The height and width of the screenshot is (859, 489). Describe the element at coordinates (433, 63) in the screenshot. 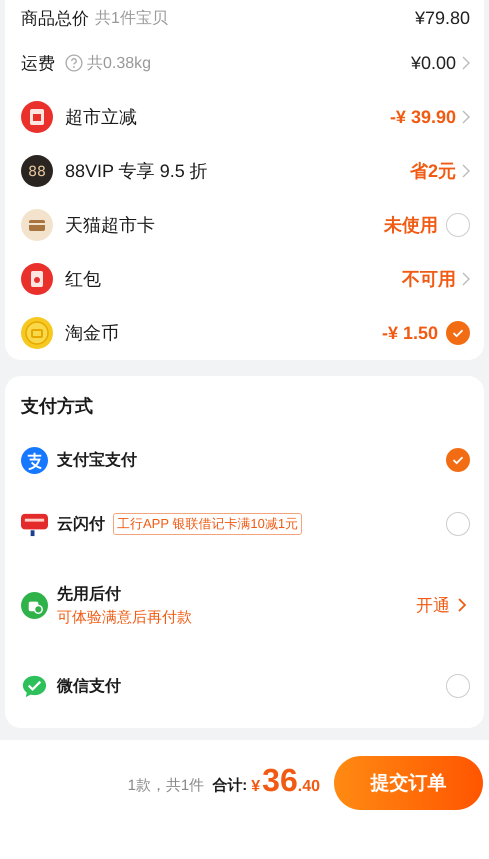

I see `row-value: ¥0.00` at that location.